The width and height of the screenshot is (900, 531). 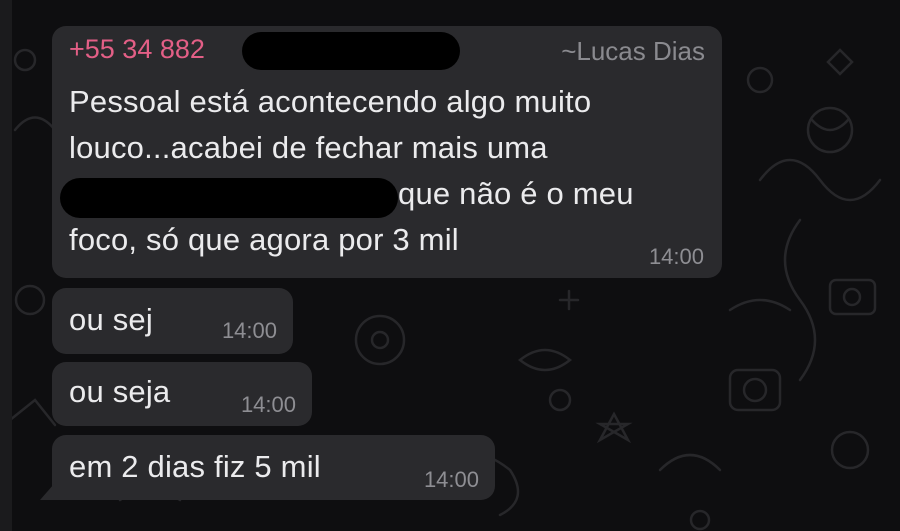 I want to click on message-bubble-3: ou seja 14:00, so click(x=182, y=394).